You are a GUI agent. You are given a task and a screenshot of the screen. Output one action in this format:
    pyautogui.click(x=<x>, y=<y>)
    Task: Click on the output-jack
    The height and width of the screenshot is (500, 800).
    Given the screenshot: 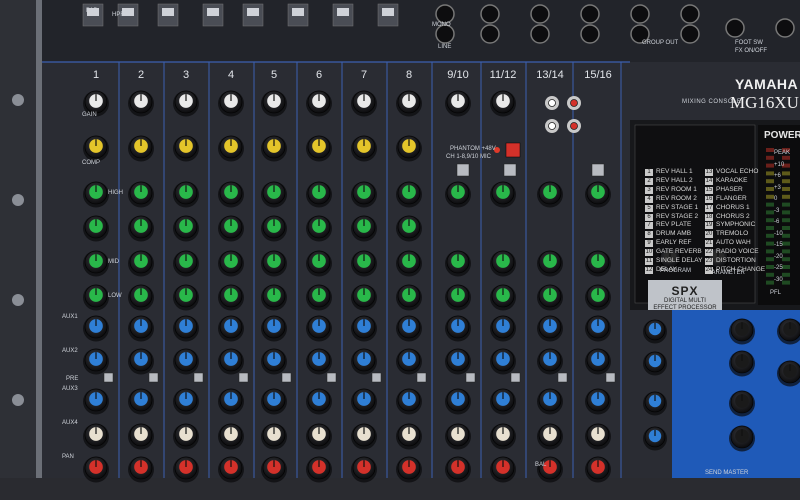 What is the action you would take?
    pyautogui.click(x=785, y=28)
    